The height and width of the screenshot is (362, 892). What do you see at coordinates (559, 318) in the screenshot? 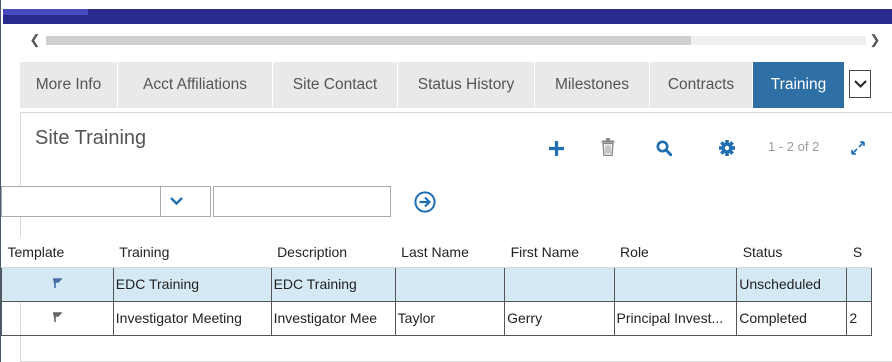
I see `first-name-cell: Gerry` at bounding box center [559, 318].